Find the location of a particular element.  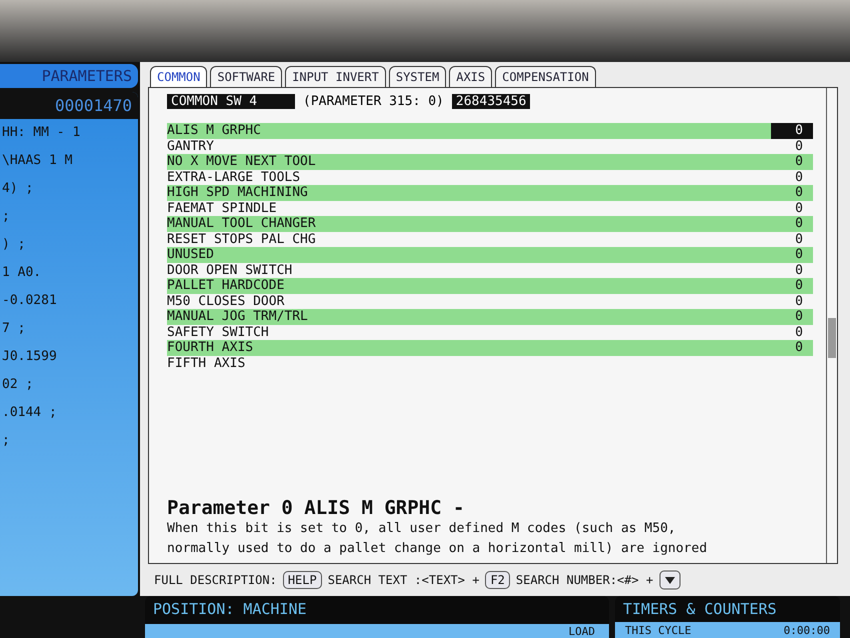

bit-name: SAFETY SWITCH is located at coordinates (218, 332).